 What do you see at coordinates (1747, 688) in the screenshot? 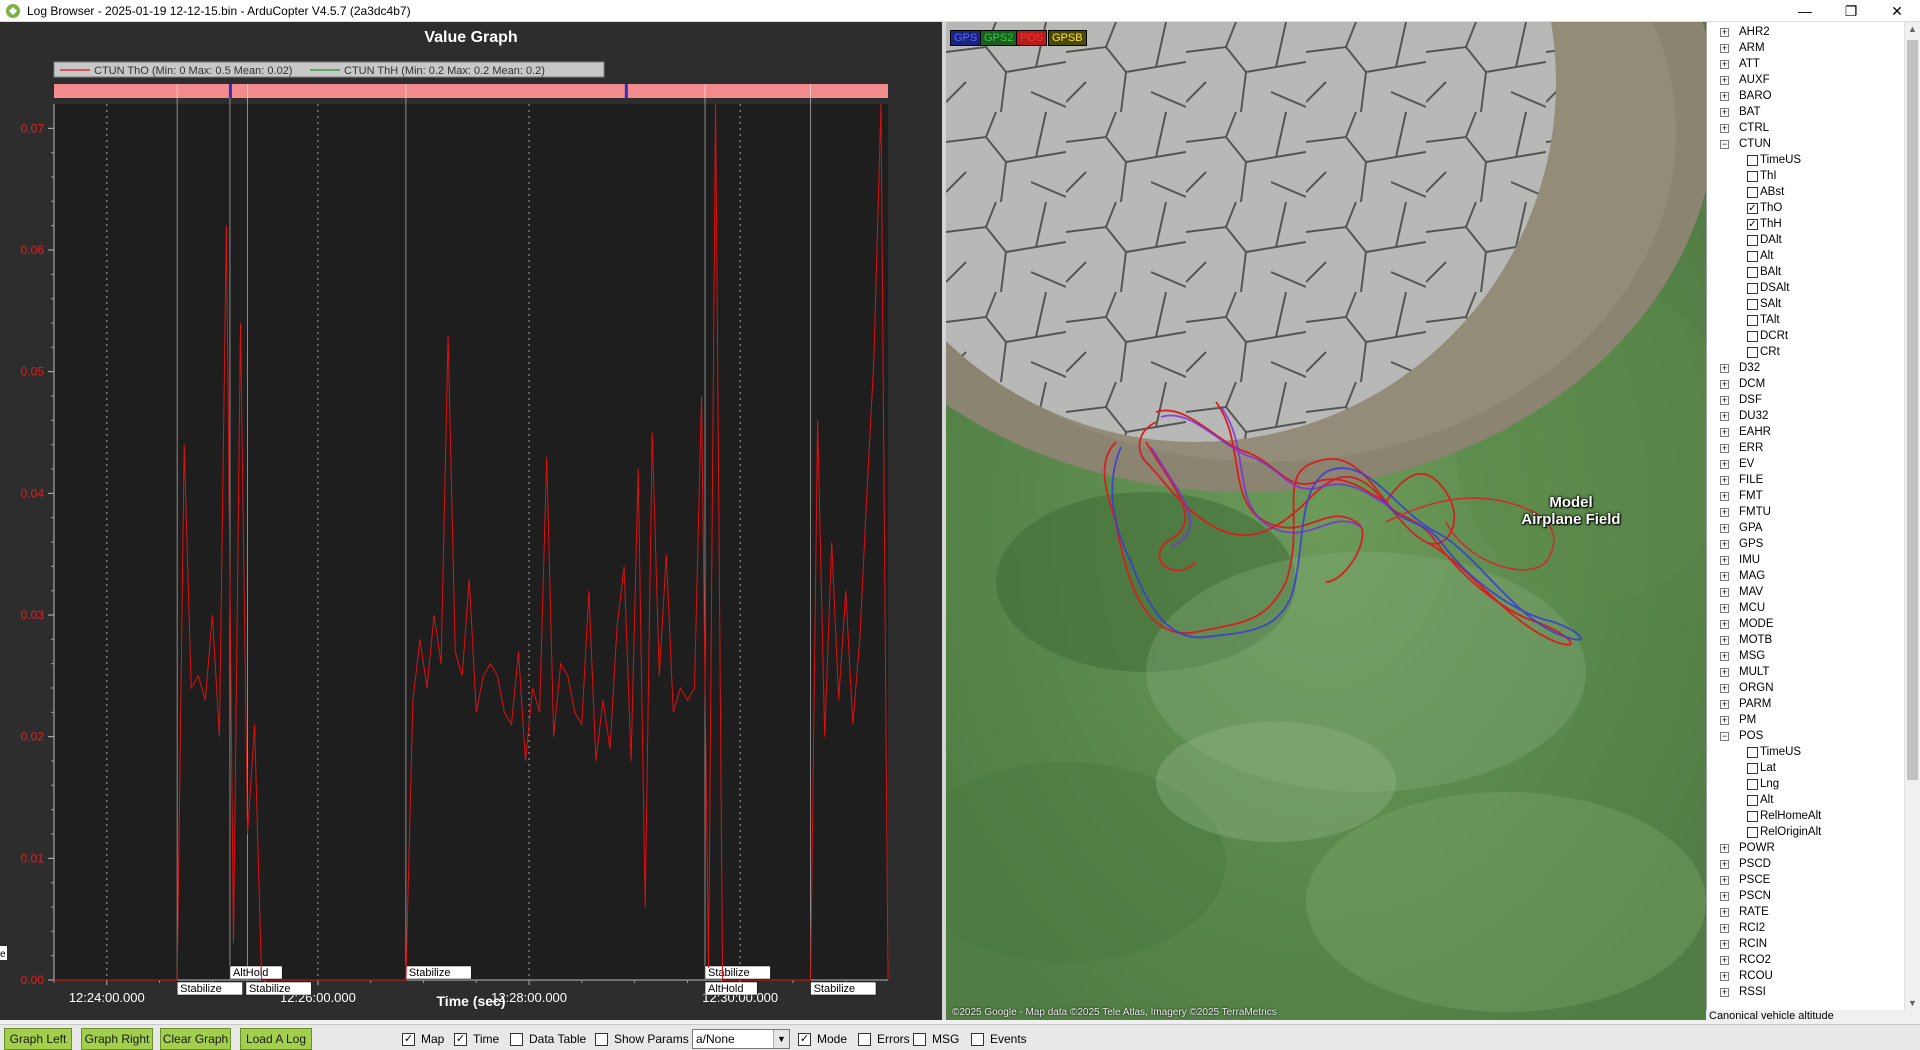
I see `tree-group-orgn: + ORGN` at bounding box center [1747, 688].